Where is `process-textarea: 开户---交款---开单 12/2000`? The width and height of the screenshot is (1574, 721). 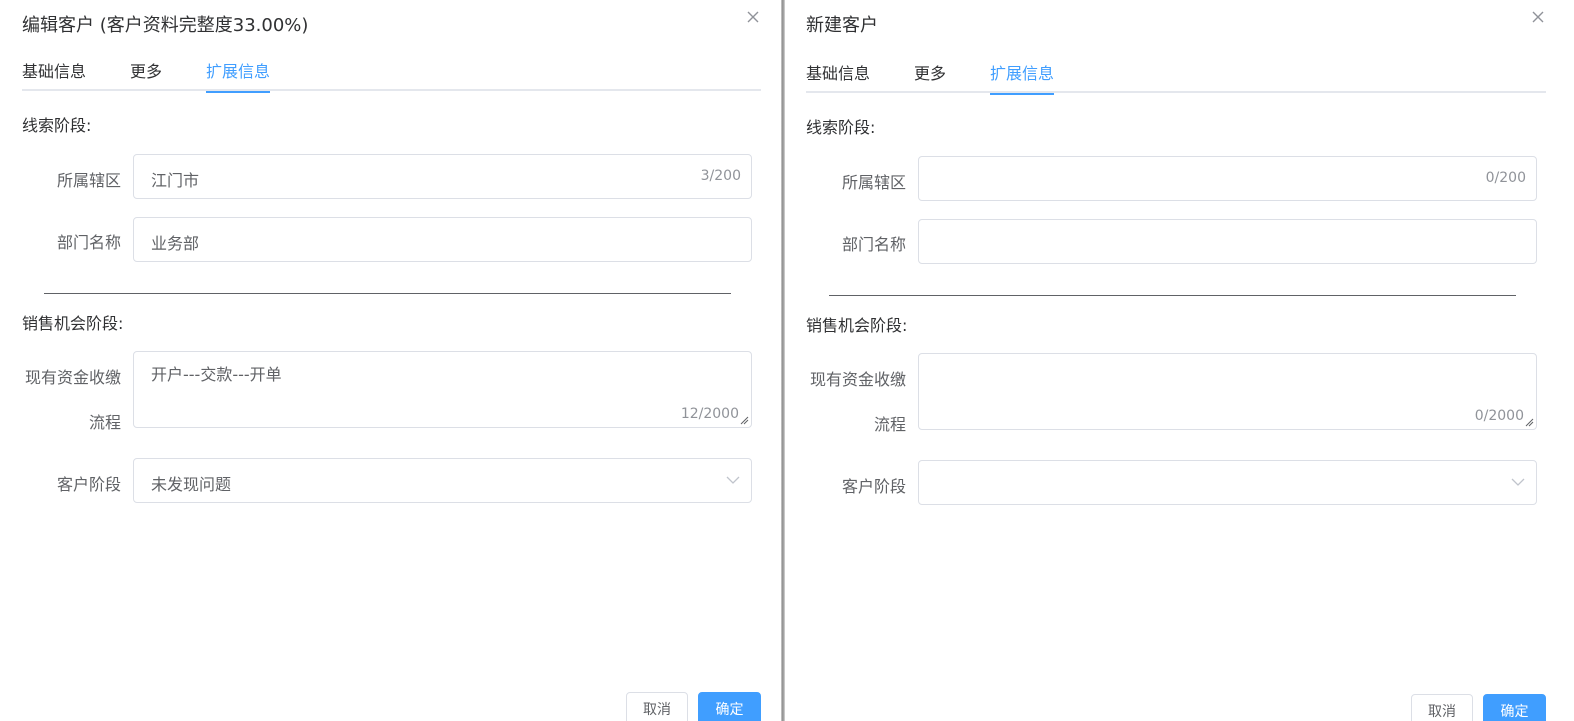
process-textarea: 开户---交款---开单 12/2000 is located at coordinates (442, 389).